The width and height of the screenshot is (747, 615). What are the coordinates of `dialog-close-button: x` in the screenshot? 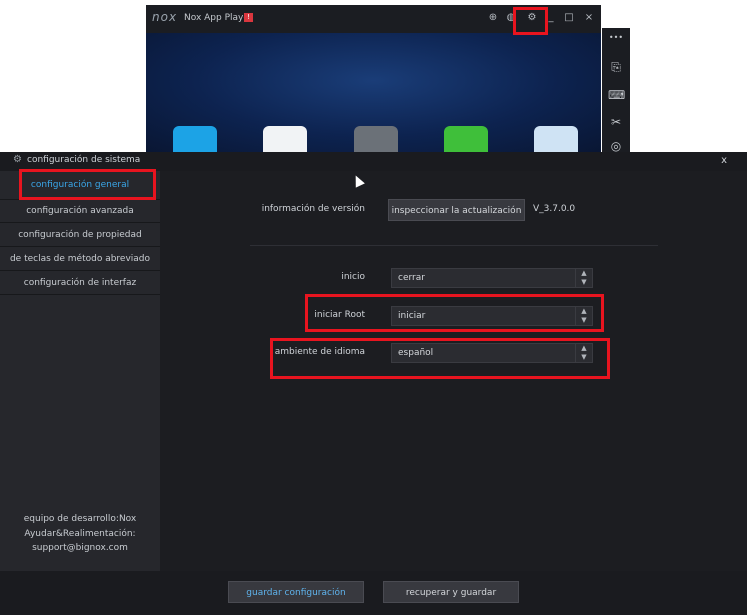 It's located at (724, 160).